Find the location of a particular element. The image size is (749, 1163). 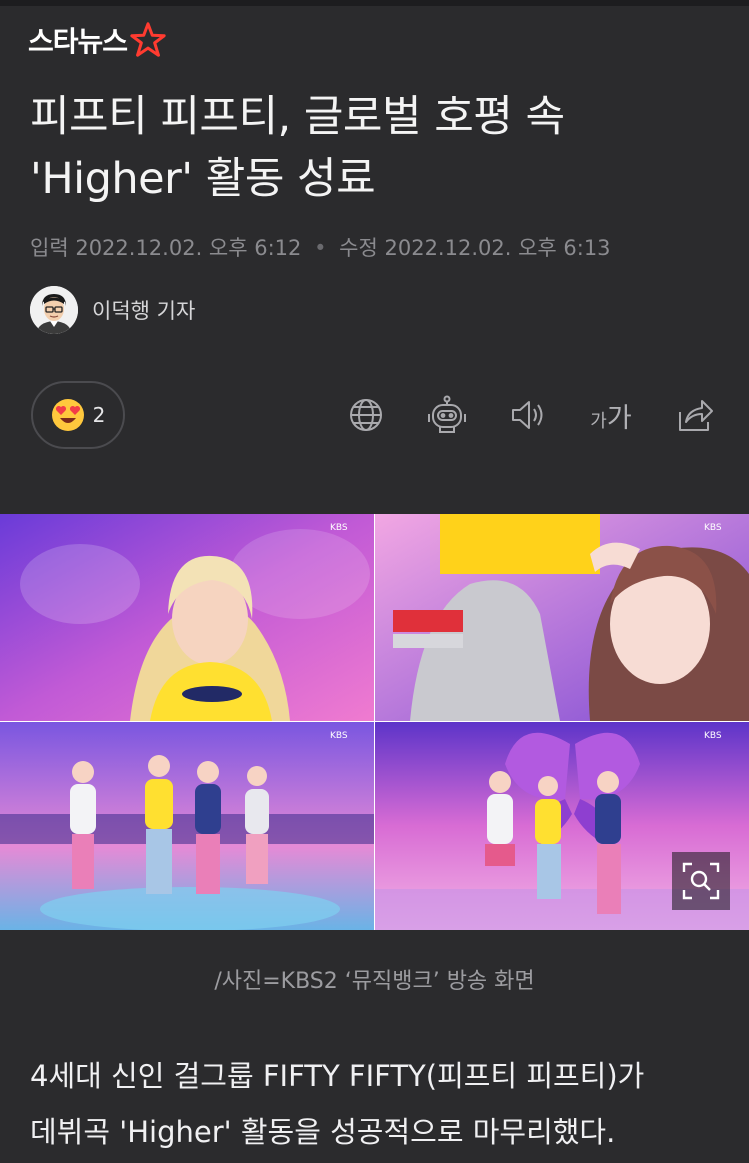

body-line-2: 데뷔곡 'Higher' 활동을 성공적으로 마무리했다. is located at coordinates (323, 1132).